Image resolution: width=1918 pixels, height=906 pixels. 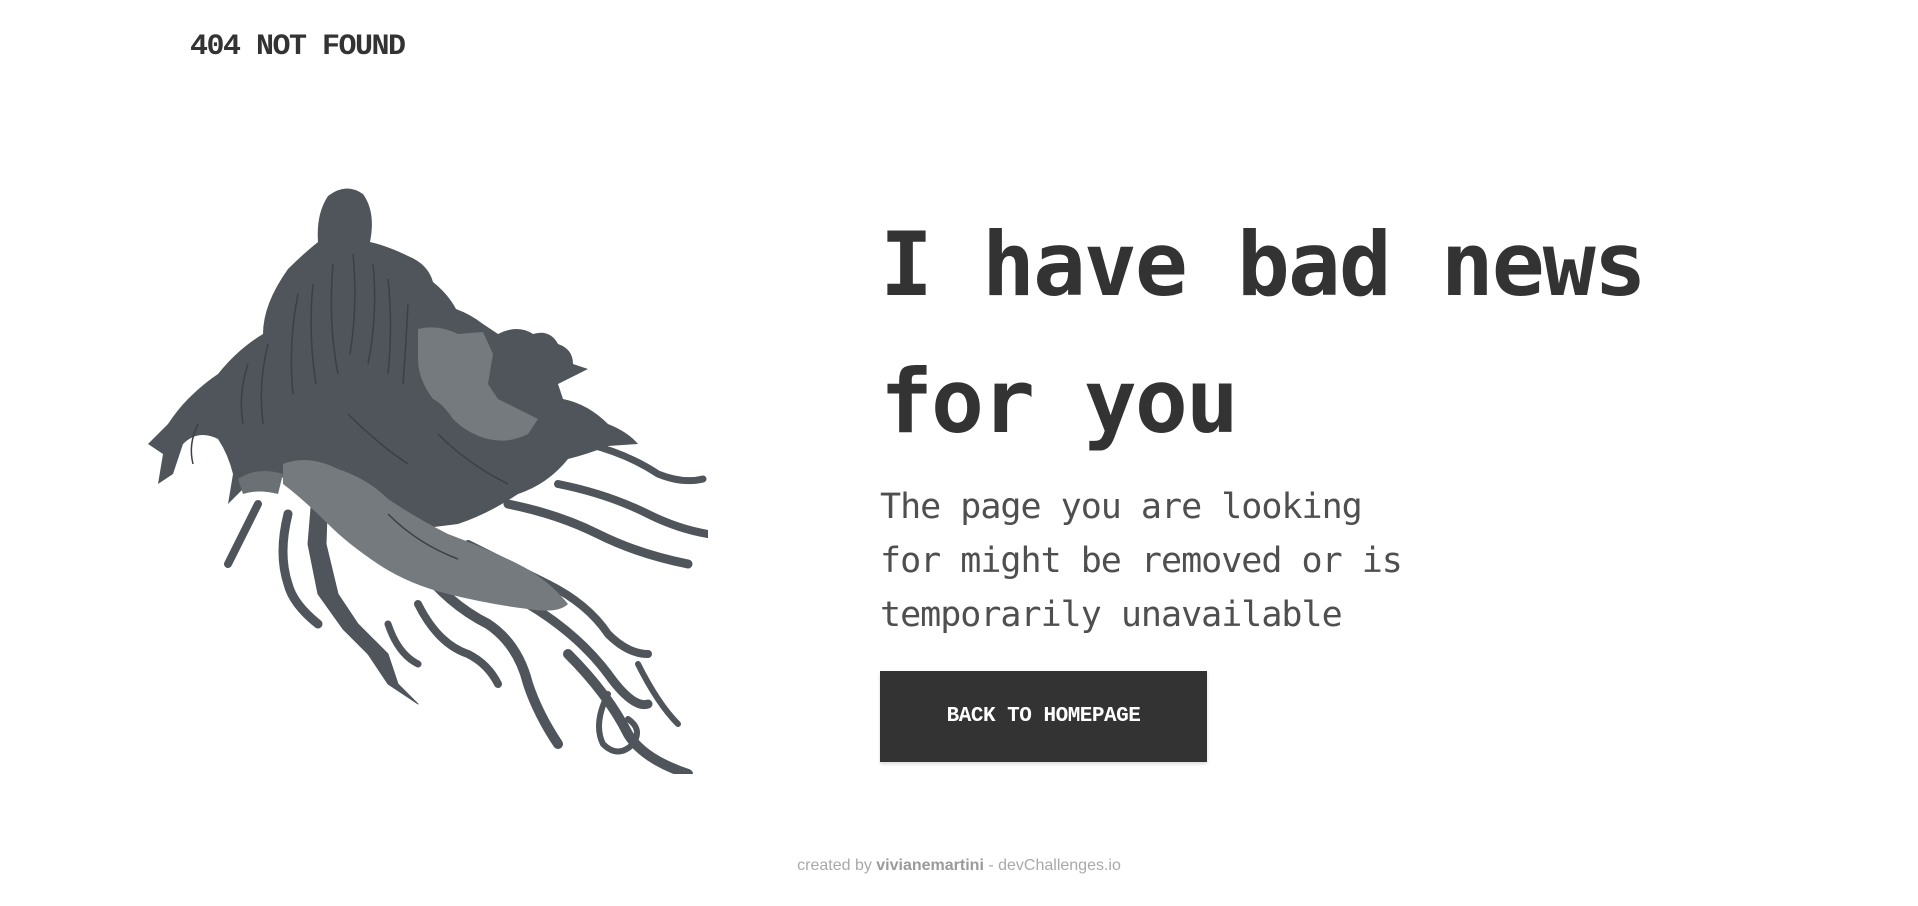 I want to click on description-line-2: for might be removed or is, so click(x=1141, y=561).